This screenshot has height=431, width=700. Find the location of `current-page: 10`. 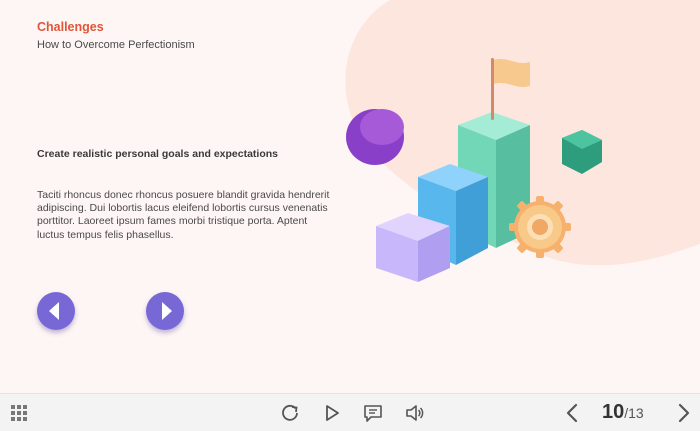

current-page: 10 is located at coordinates (613, 412).